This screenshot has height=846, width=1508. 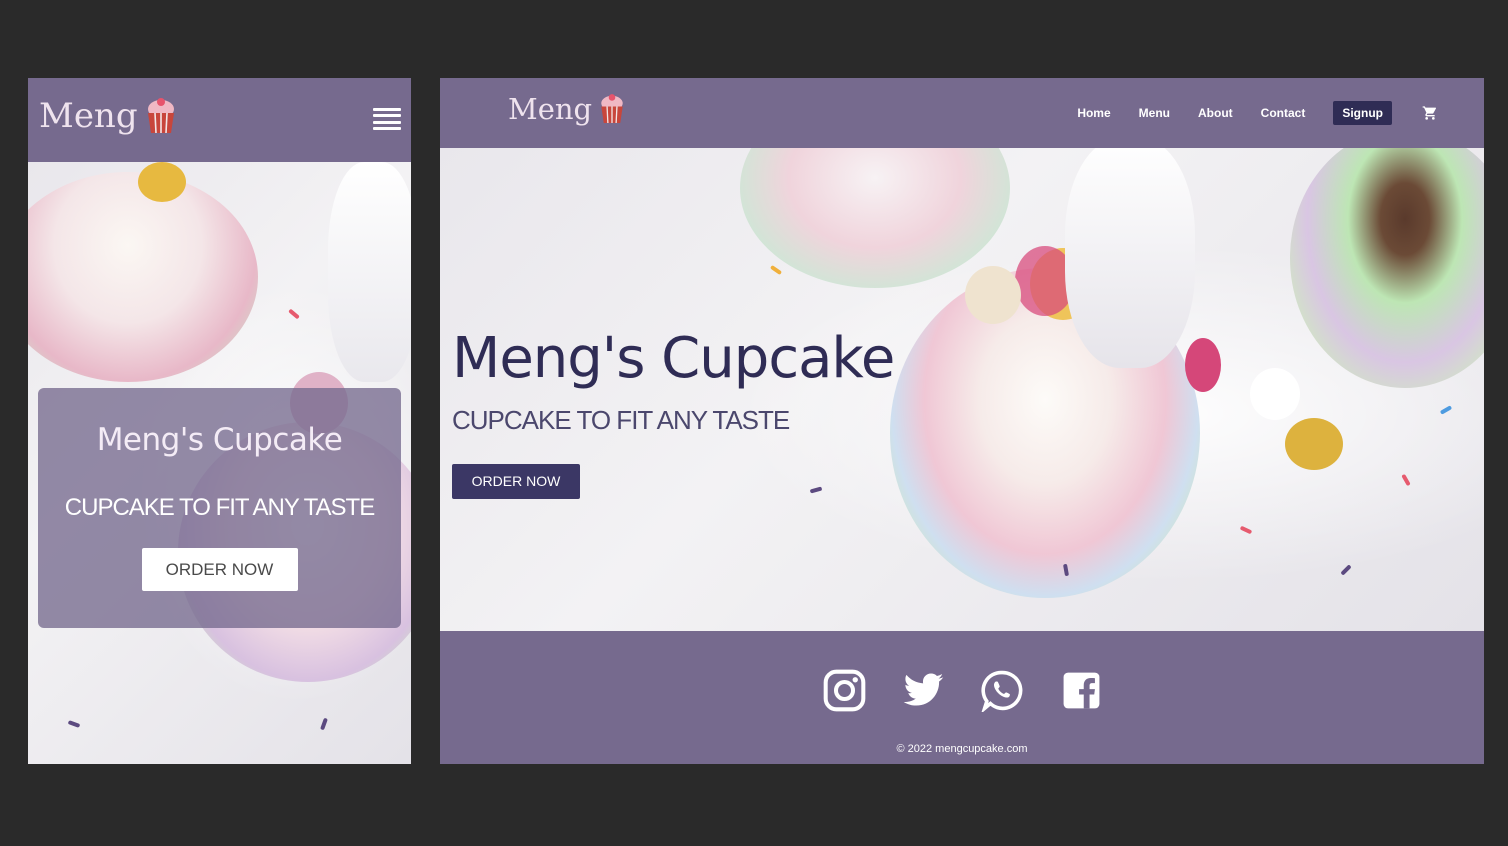 What do you see at coordinates (1215, 113) in the screenshot?
I see `nav-about: About` at bounding box center [1215, 113].